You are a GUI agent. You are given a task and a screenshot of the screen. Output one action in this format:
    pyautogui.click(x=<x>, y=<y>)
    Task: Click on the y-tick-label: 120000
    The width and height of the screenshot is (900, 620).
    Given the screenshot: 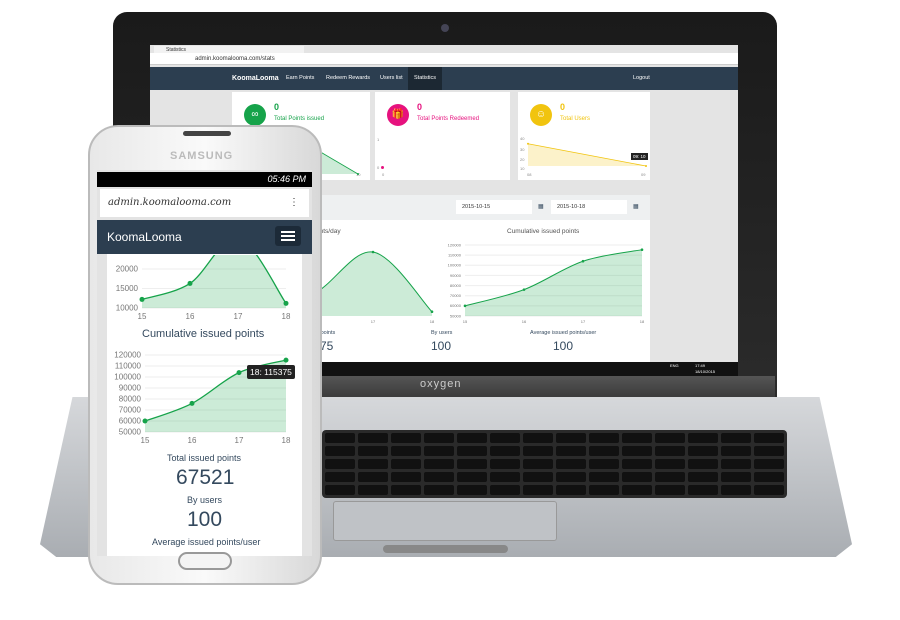 What is the action you would take?
    pyautogui.click(x=127, y=355)
    